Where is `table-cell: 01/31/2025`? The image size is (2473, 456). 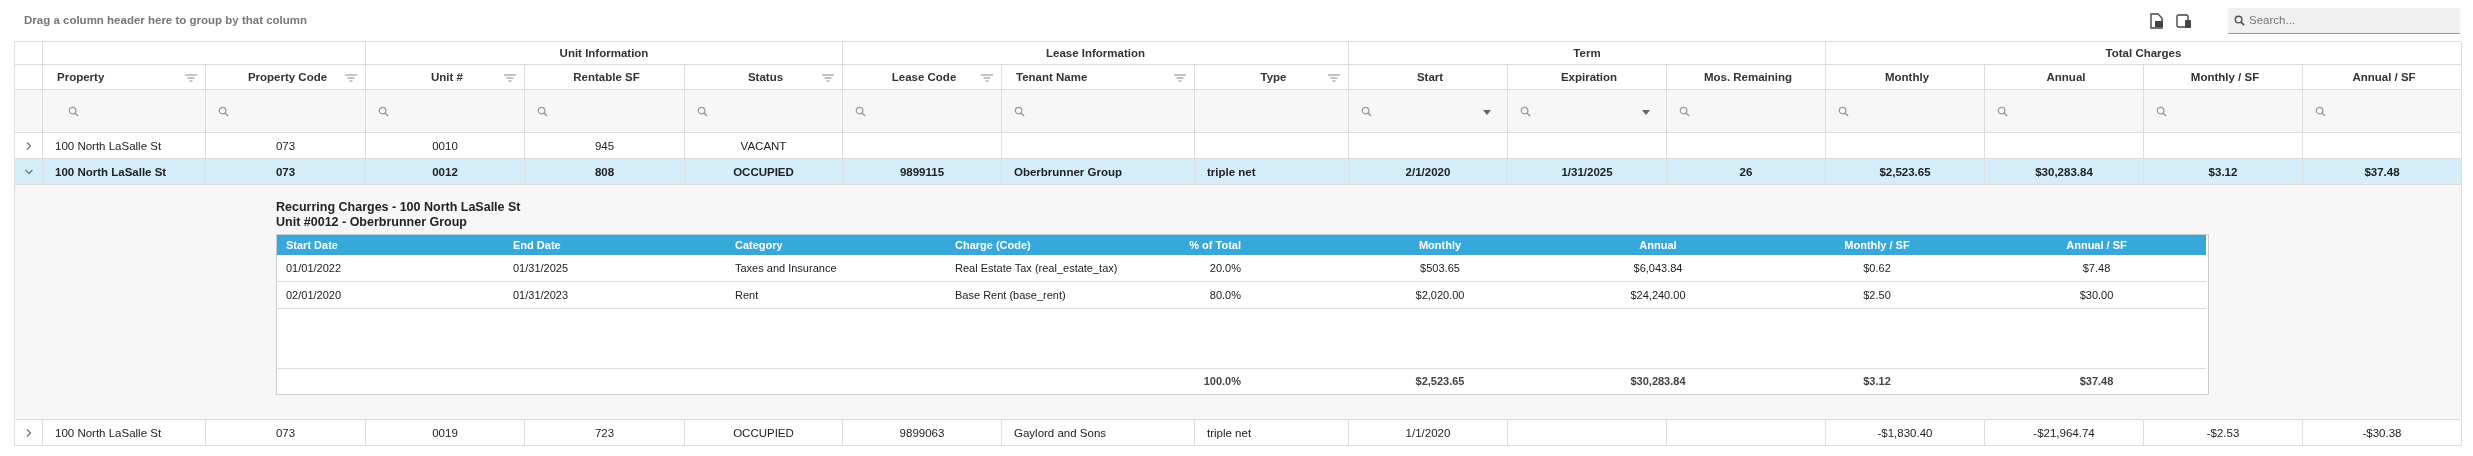
table-cell: 01/31/2025 is located at coordinates (615, 268).